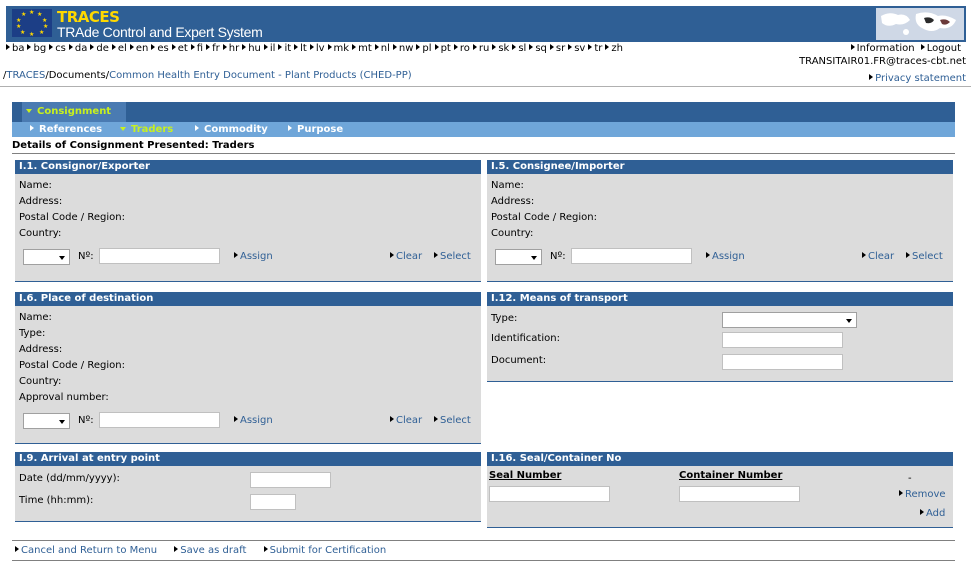 This screenshot has height=568, width=971. I want to click on consignee-panel-title: I.5. Consignee/Importer, so click(720, 167).